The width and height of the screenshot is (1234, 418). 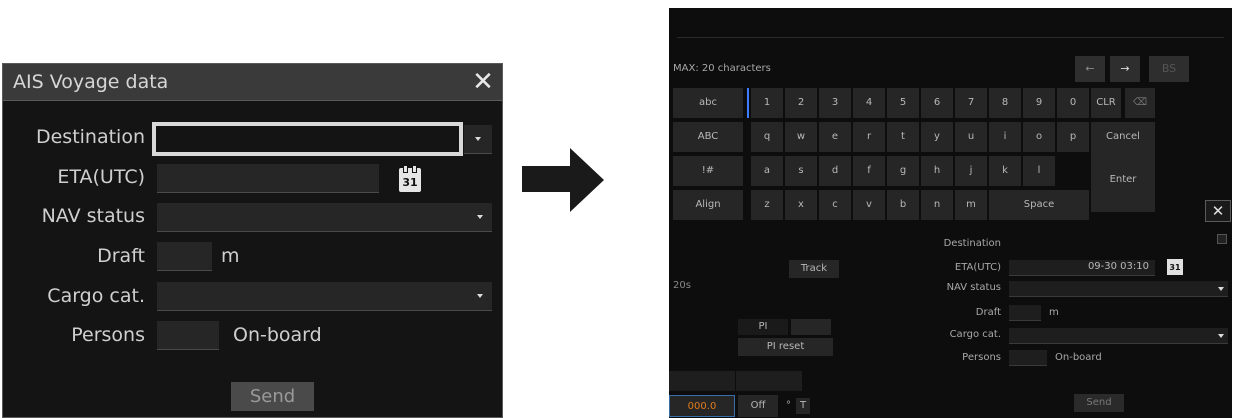 What do you see at coordinates (767, 137) in the screenshot?
I see `key-q: q` at bounding box center [767, 137].